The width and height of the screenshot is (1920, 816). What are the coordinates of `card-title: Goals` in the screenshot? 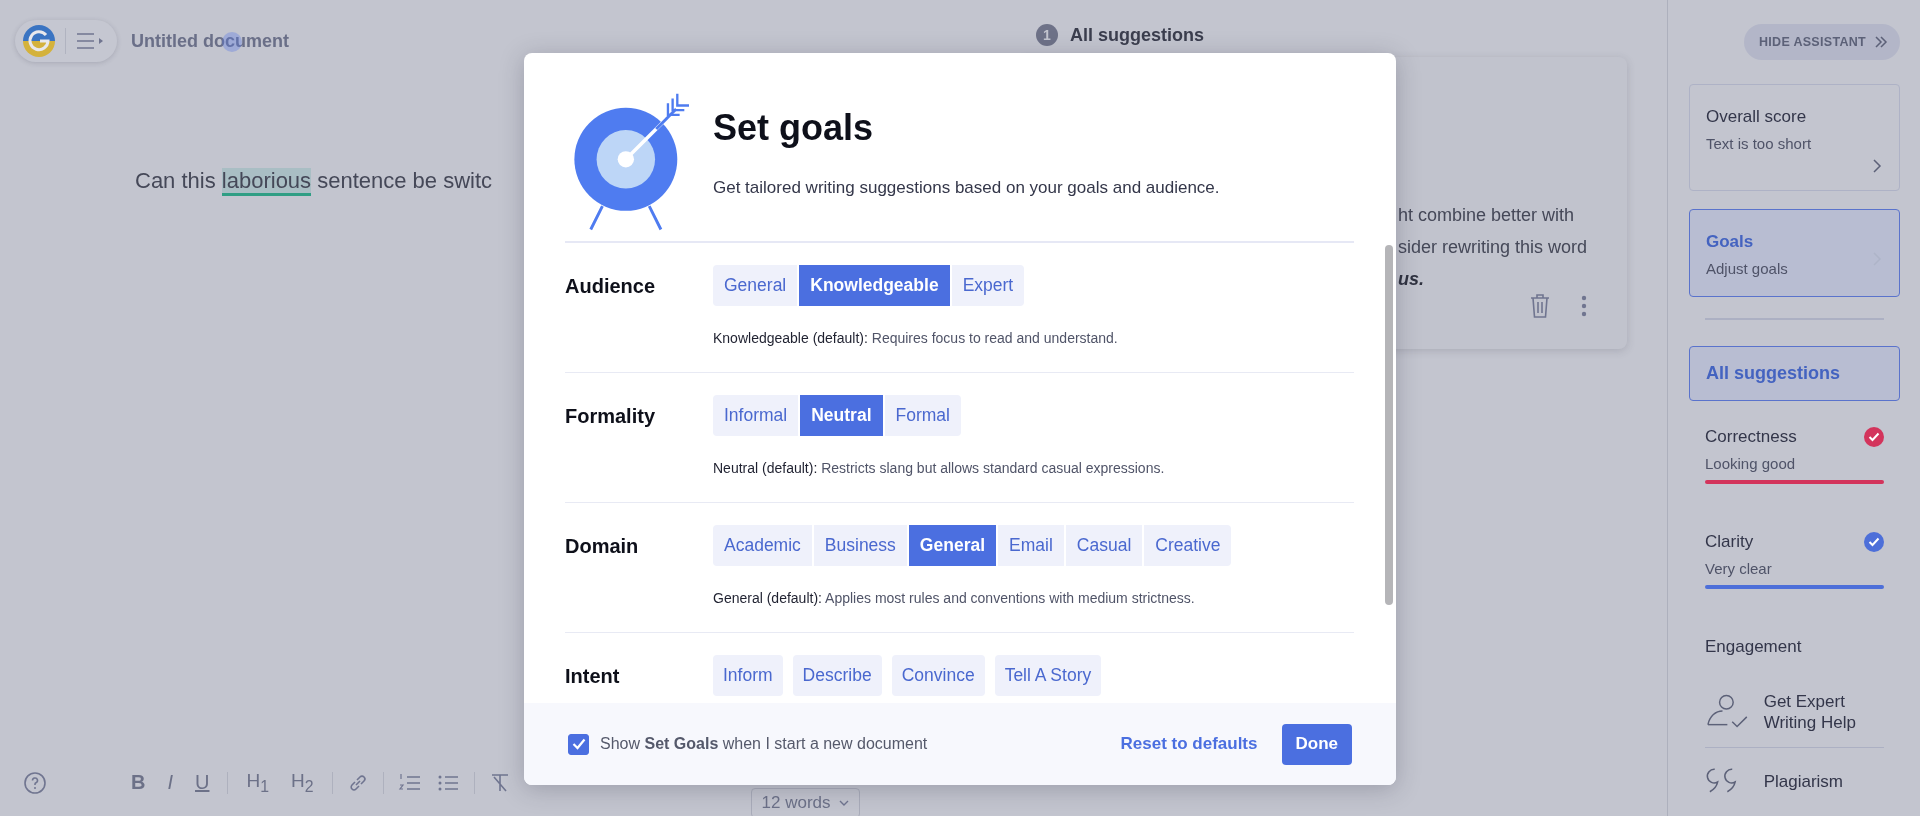 It's located at (1730, 242).